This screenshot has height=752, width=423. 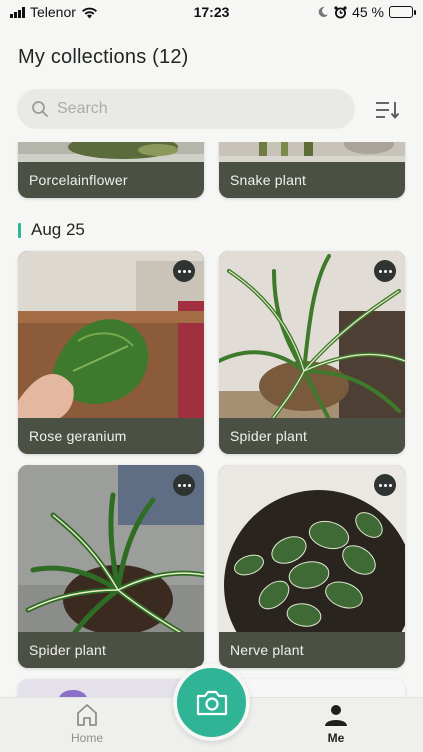 I want to click on plant-card: Rose geranium, so click(x=111, y=352).